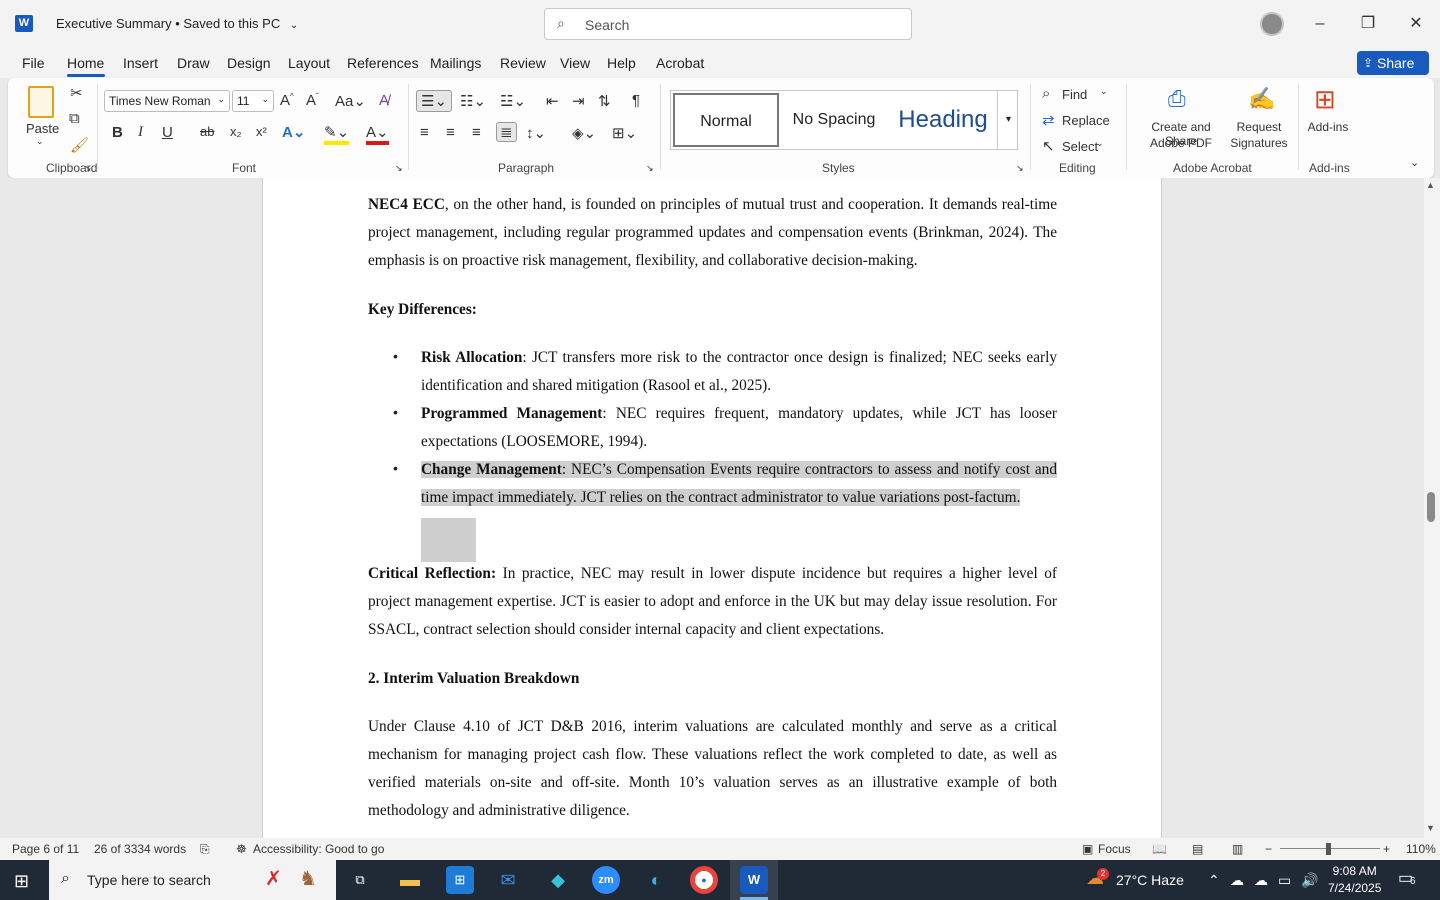 The height and width of the screenshot is (900, 1440). What do you see at coordinates (1268, 849) in the screenshot?
I see `zoom-out-icon: −` at bounding box center [1268, 849].